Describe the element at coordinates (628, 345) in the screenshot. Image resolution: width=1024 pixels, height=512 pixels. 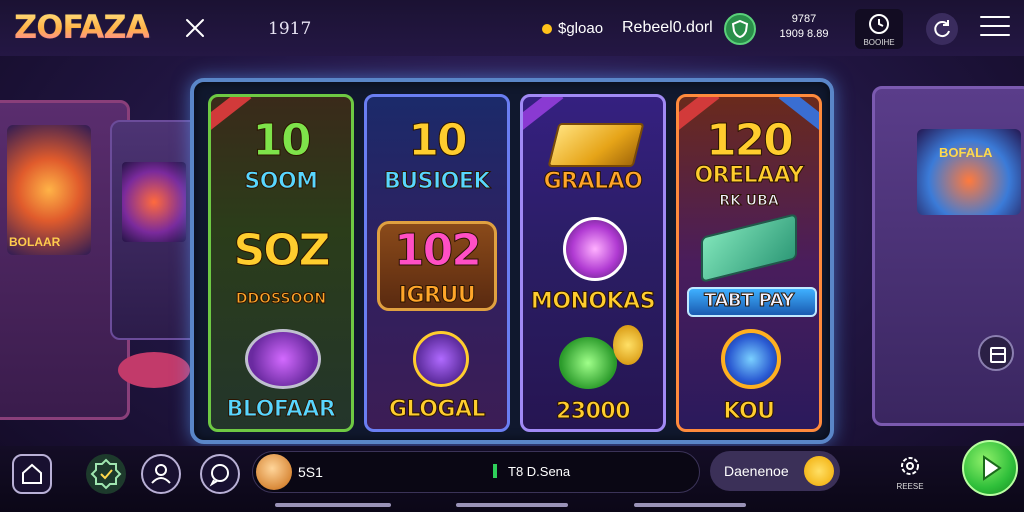
I see `gold-coin-icon` at that location.